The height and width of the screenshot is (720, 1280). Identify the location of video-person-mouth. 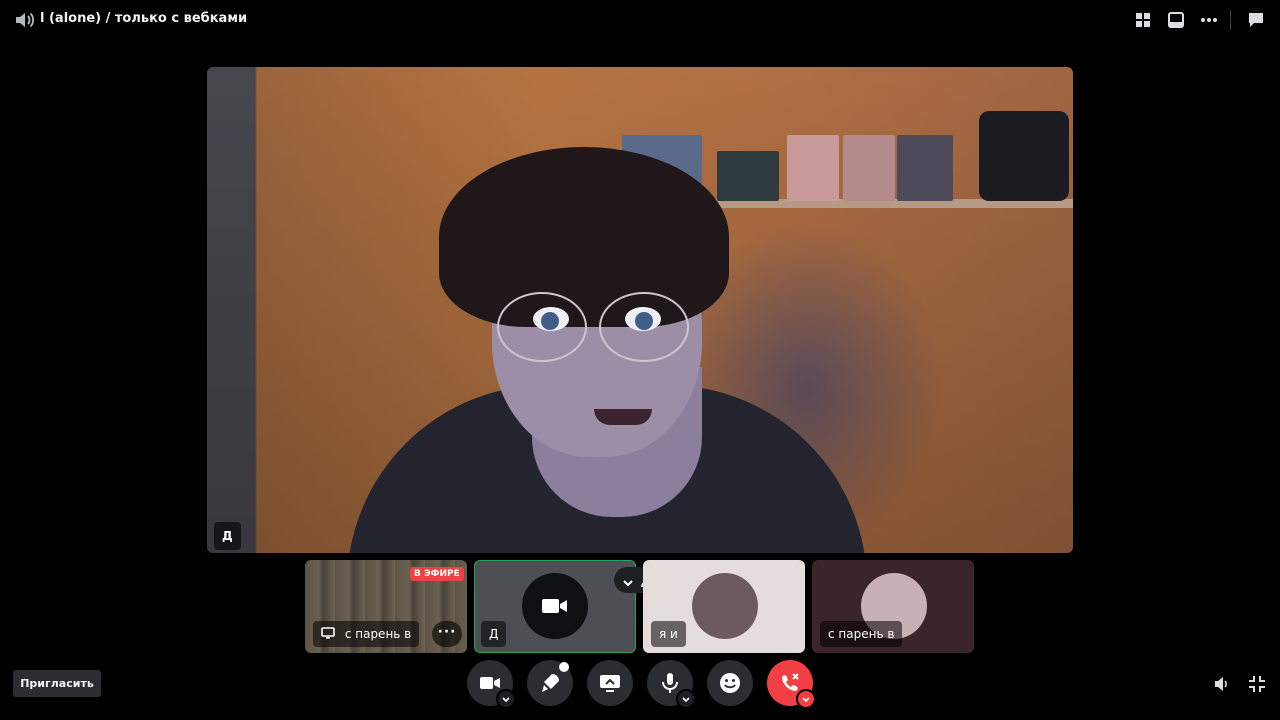
(623, 417).